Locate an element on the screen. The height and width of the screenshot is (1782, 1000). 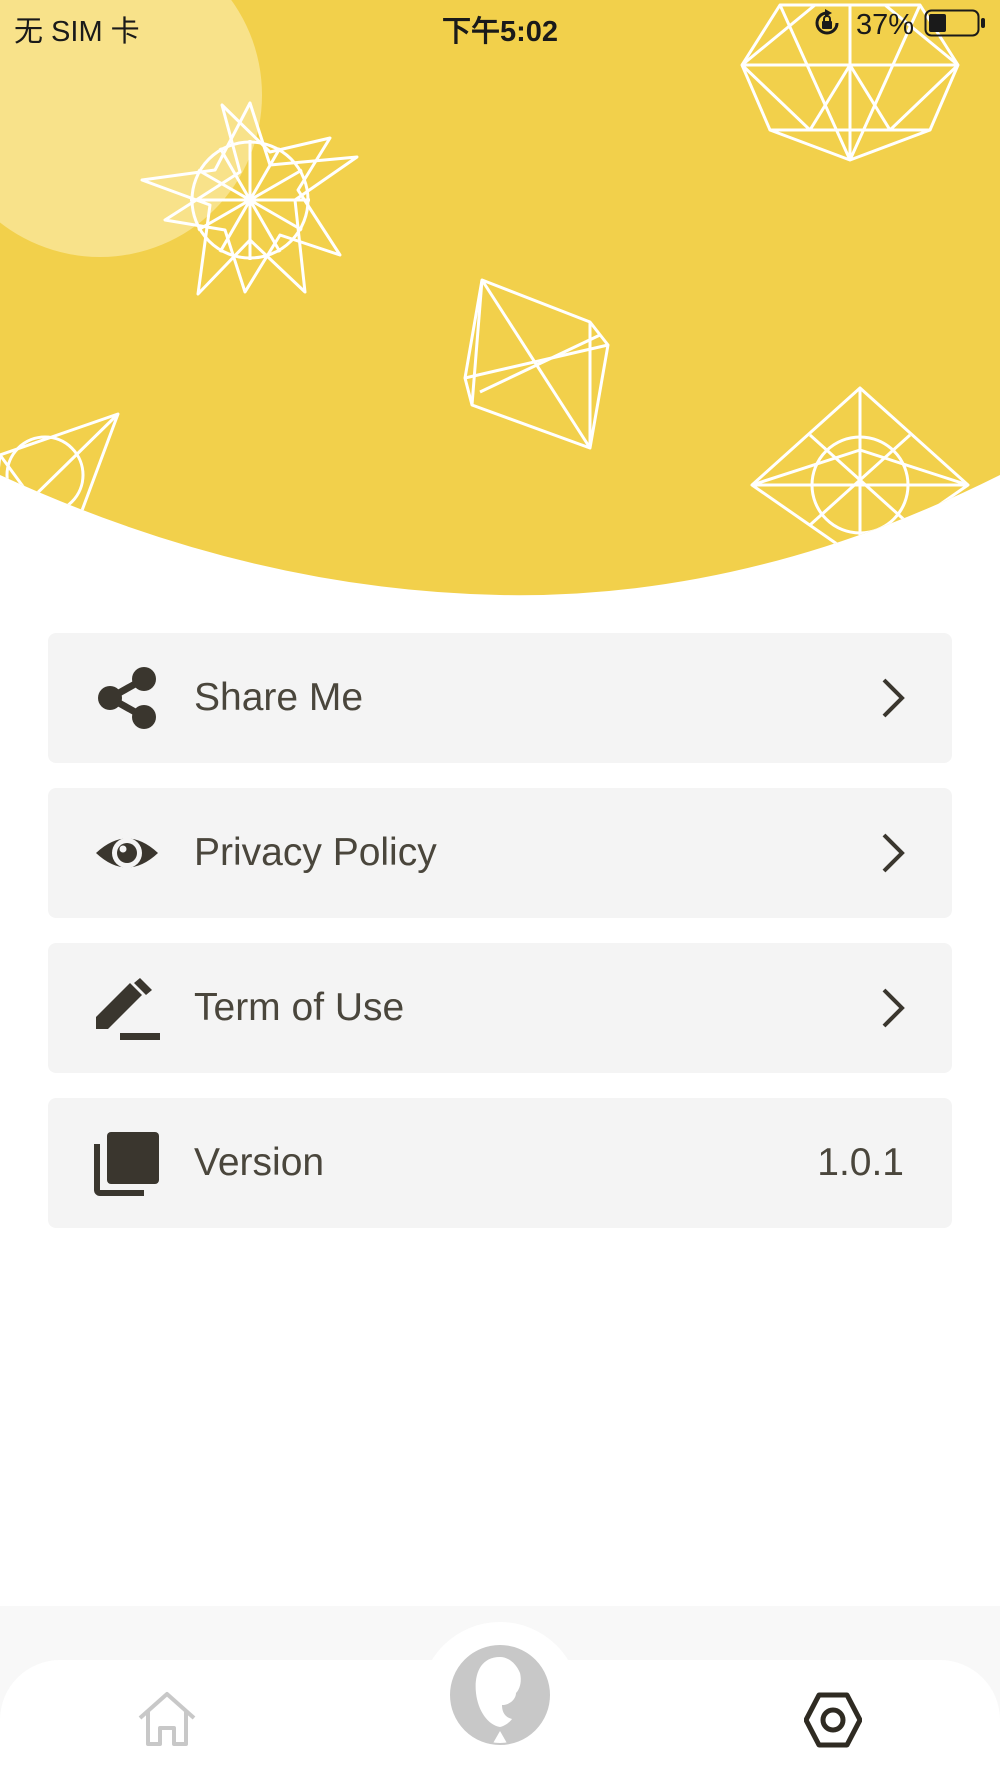
profile-avatar-icon is located at coordinates (500, 1695).